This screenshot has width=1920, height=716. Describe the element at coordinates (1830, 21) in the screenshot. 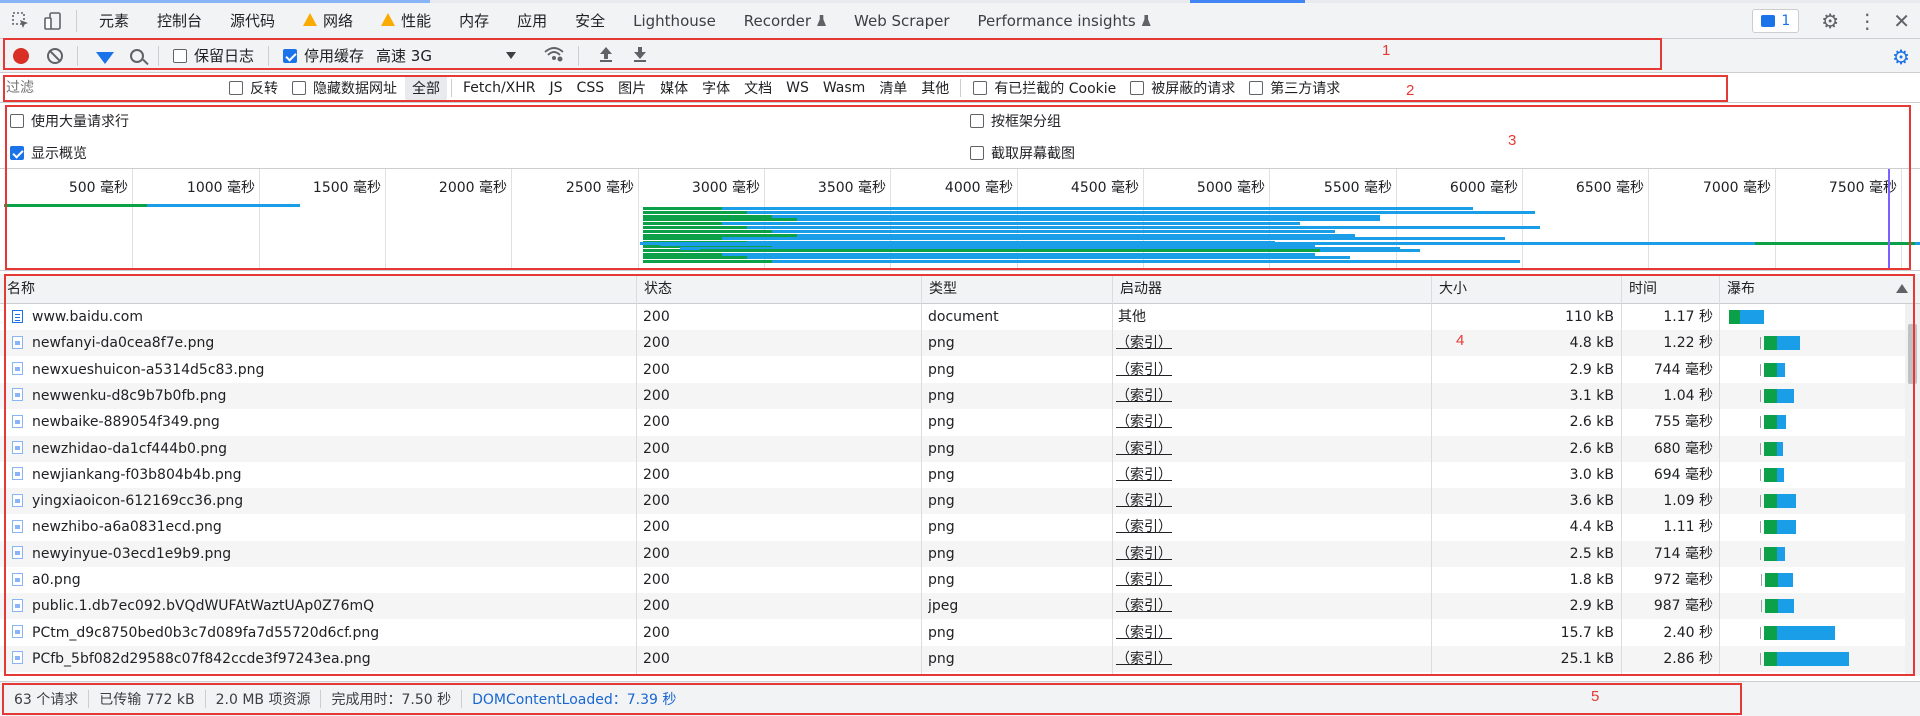

I see `gear-icon: ⚙` at that location.